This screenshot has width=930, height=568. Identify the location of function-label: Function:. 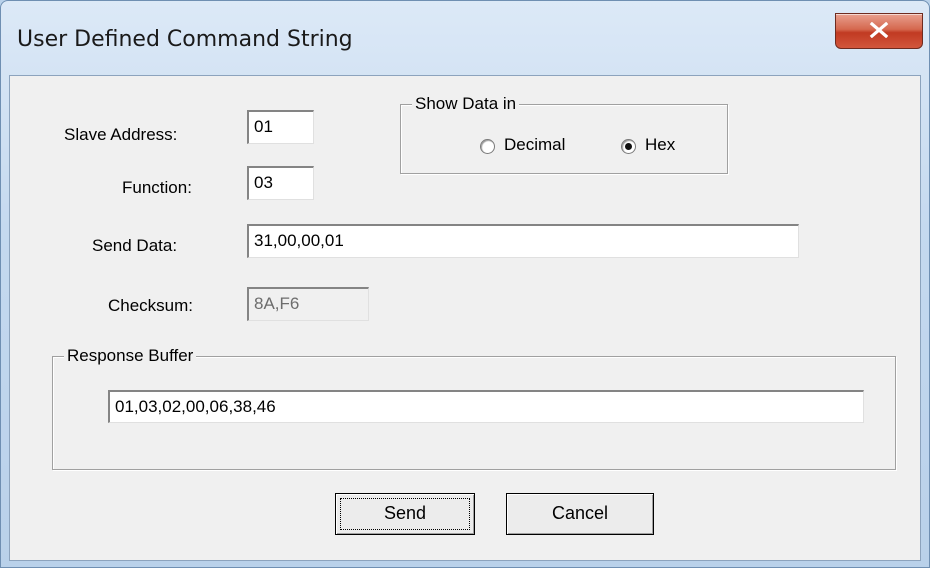
(157, 187).